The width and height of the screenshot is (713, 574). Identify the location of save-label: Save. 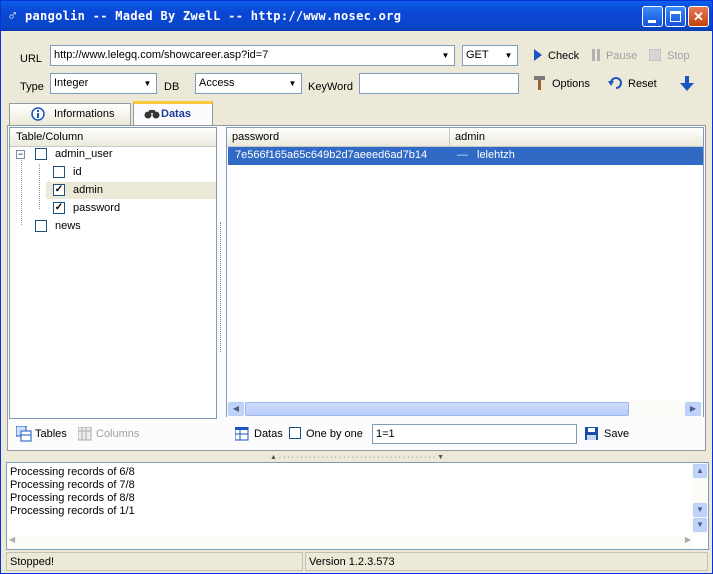
(617, 434).